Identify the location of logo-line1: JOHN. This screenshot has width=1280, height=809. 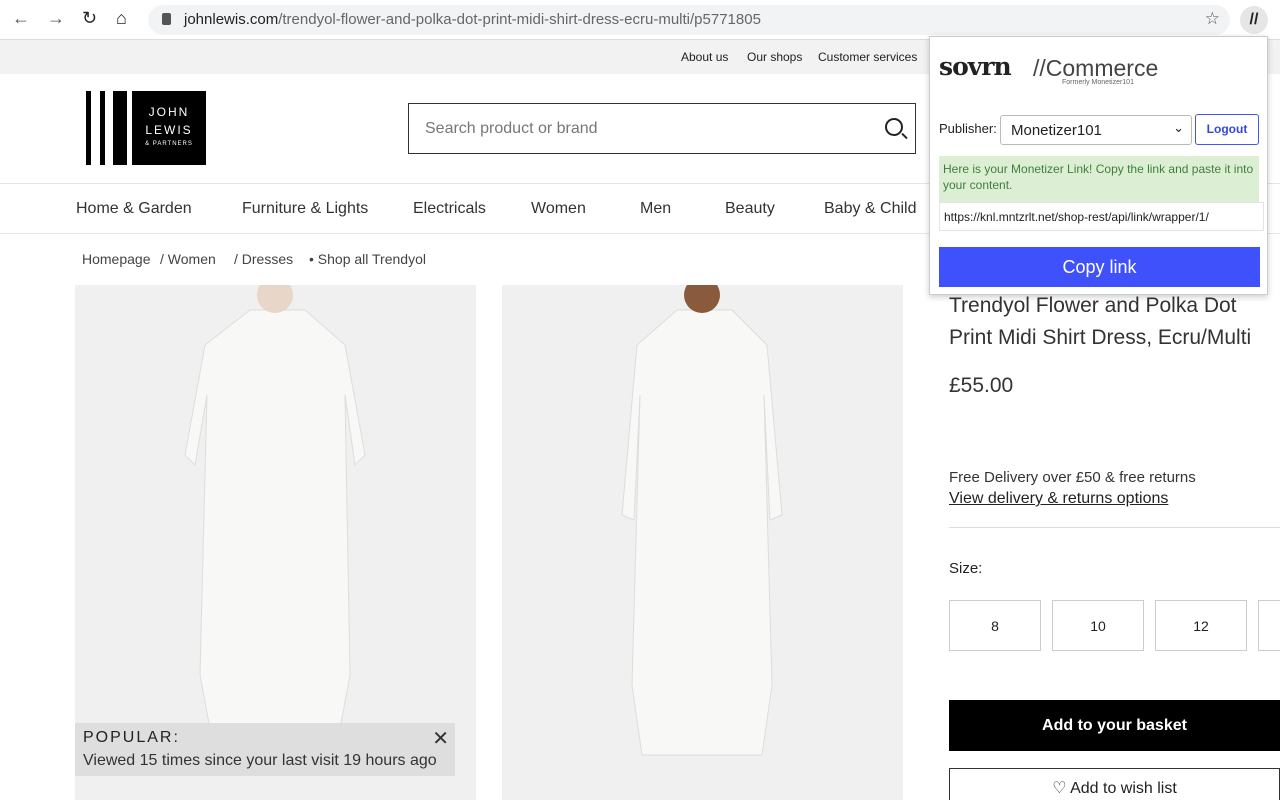
(169, 112).